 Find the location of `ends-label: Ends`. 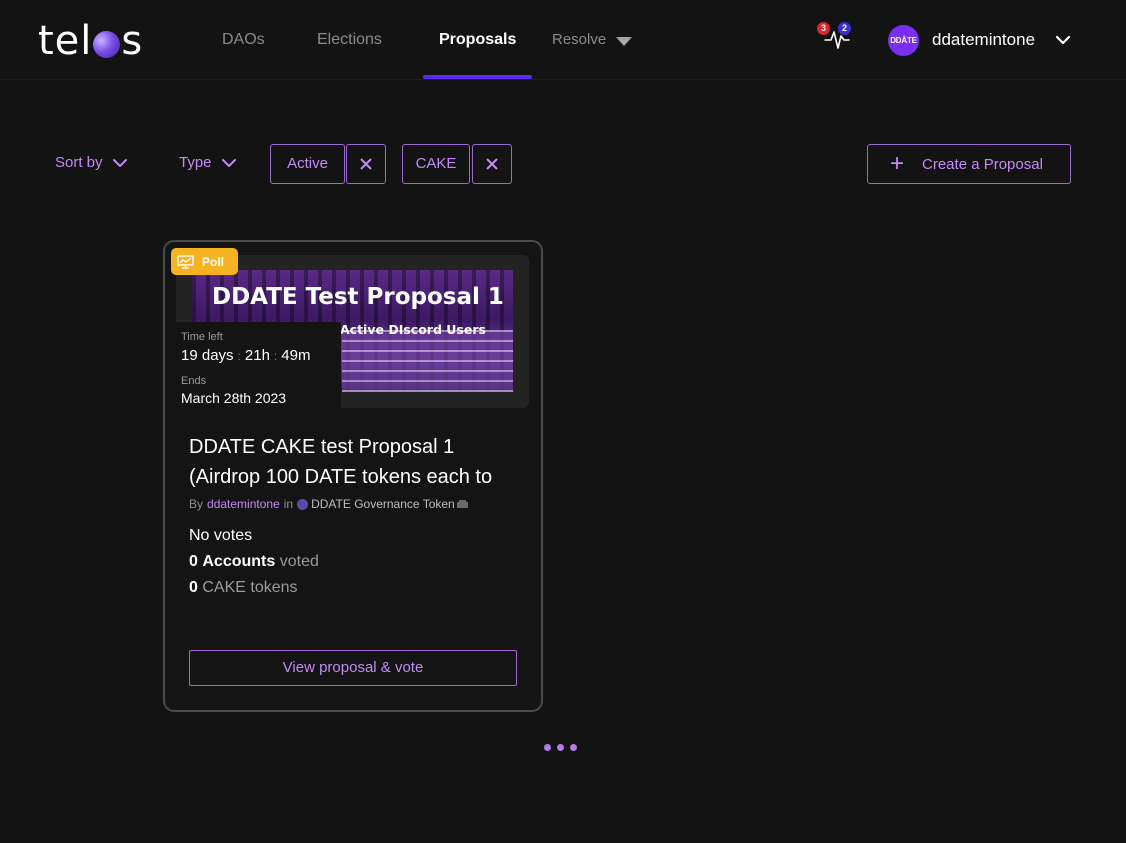

ends-label: Ends is located at coordinates (194, 381).